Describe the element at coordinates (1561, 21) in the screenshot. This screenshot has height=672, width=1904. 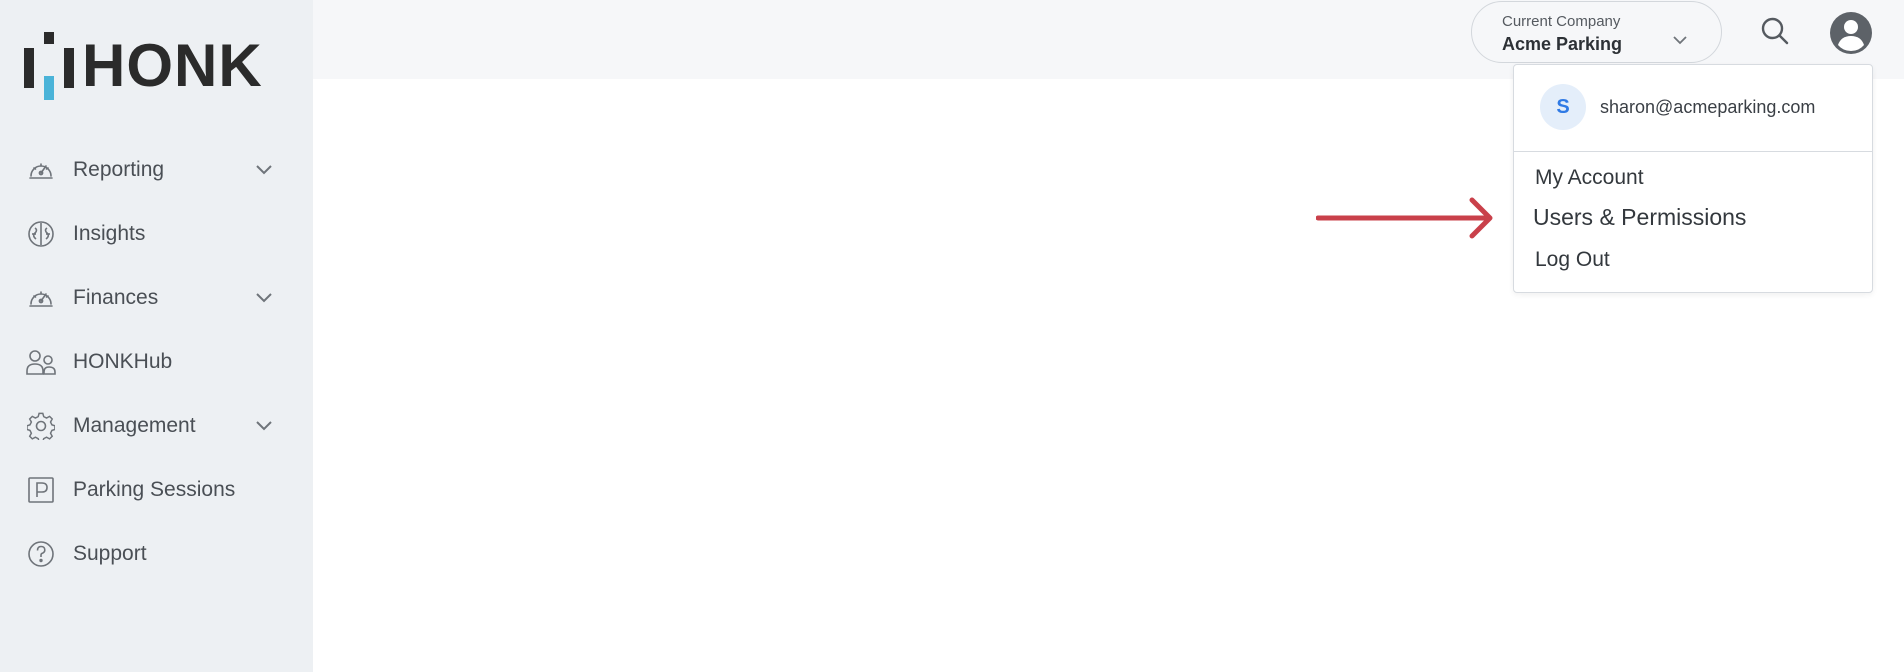
I see `company-caption: Current Company` at that location.